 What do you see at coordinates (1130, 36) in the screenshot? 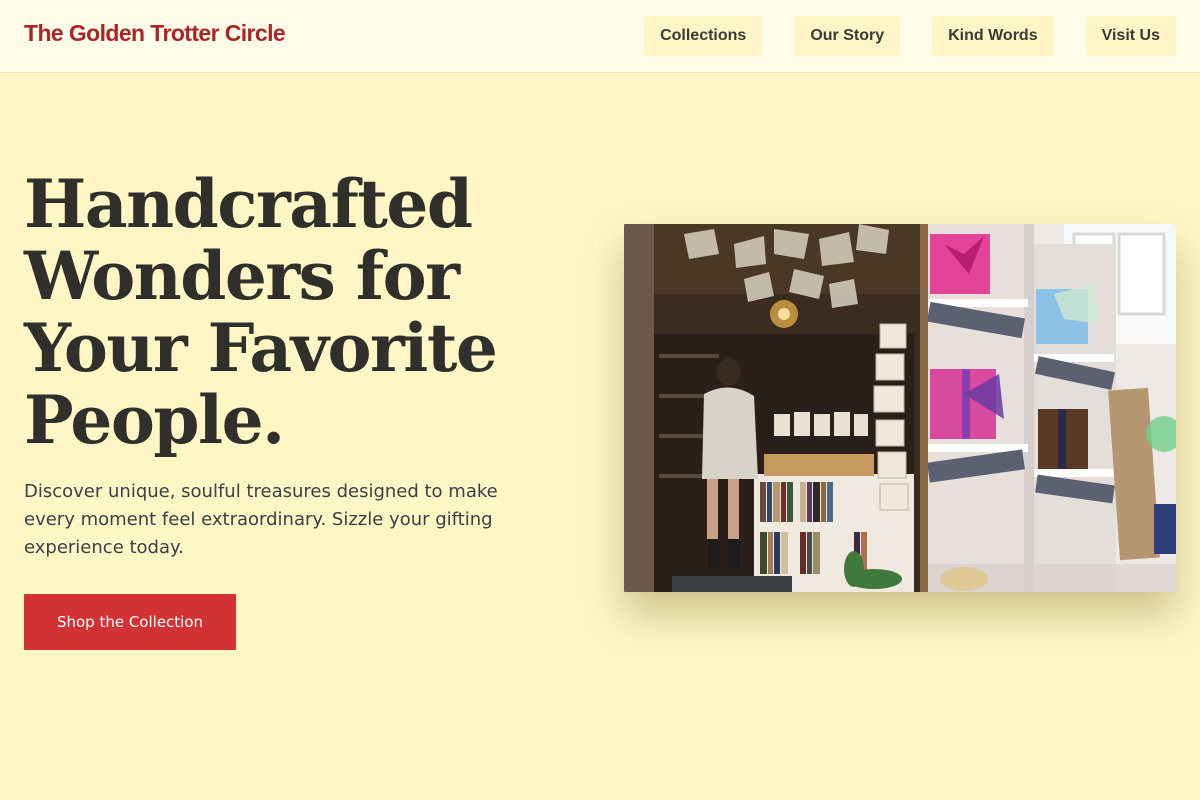
I see `nav-visit-us: Visit Us` at bounding box center [1130, 36].